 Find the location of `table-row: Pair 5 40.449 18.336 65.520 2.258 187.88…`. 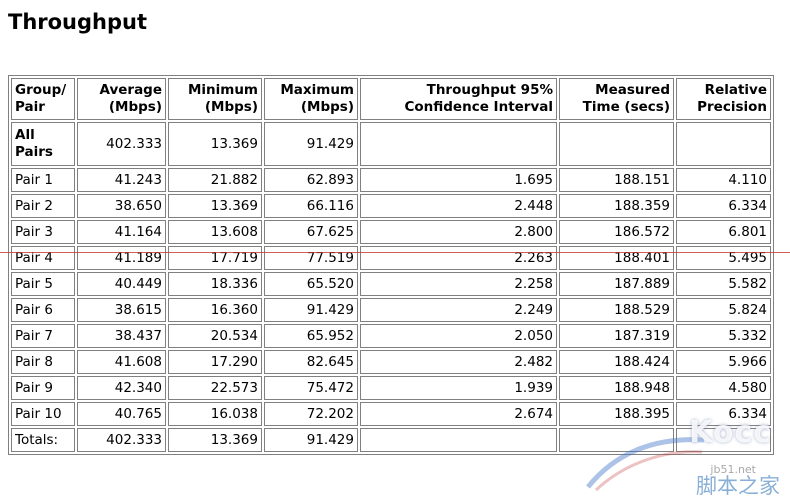

table-row: Pair 5 40.449 18.336 65.520 2.258 187.88… is located at coordinates (391, 284).